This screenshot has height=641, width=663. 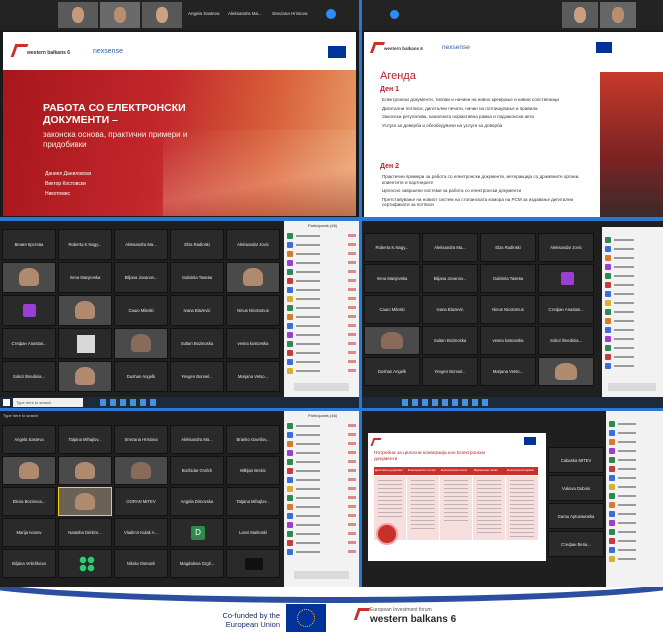 What do you see at coordinates (197, 470) in the screenshot?
I see `participant-tile: Bozhidar Grafch` at bounding box center [197, 470].